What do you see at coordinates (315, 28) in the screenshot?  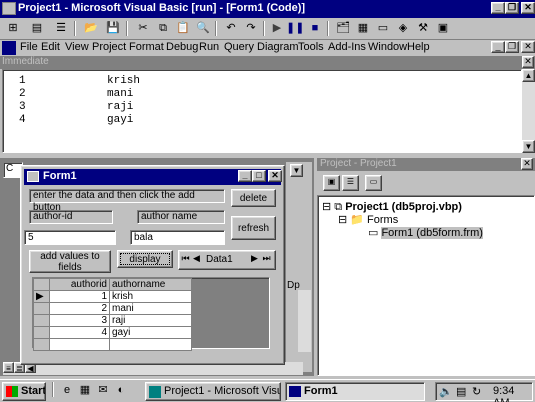 I see `end-icon: ■` at bounding box center [315, 28].